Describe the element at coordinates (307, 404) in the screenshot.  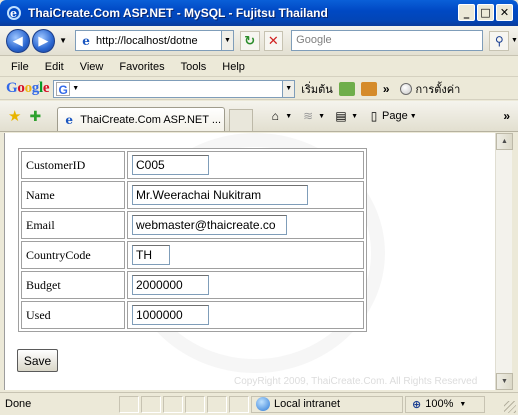
I see `zone-label: Local intranet` at that location.